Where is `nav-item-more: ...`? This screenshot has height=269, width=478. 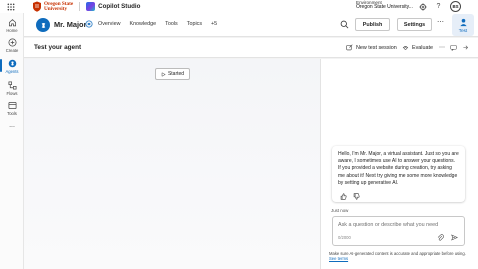
nav-item-more: ... is located at coordinates (12, 125).